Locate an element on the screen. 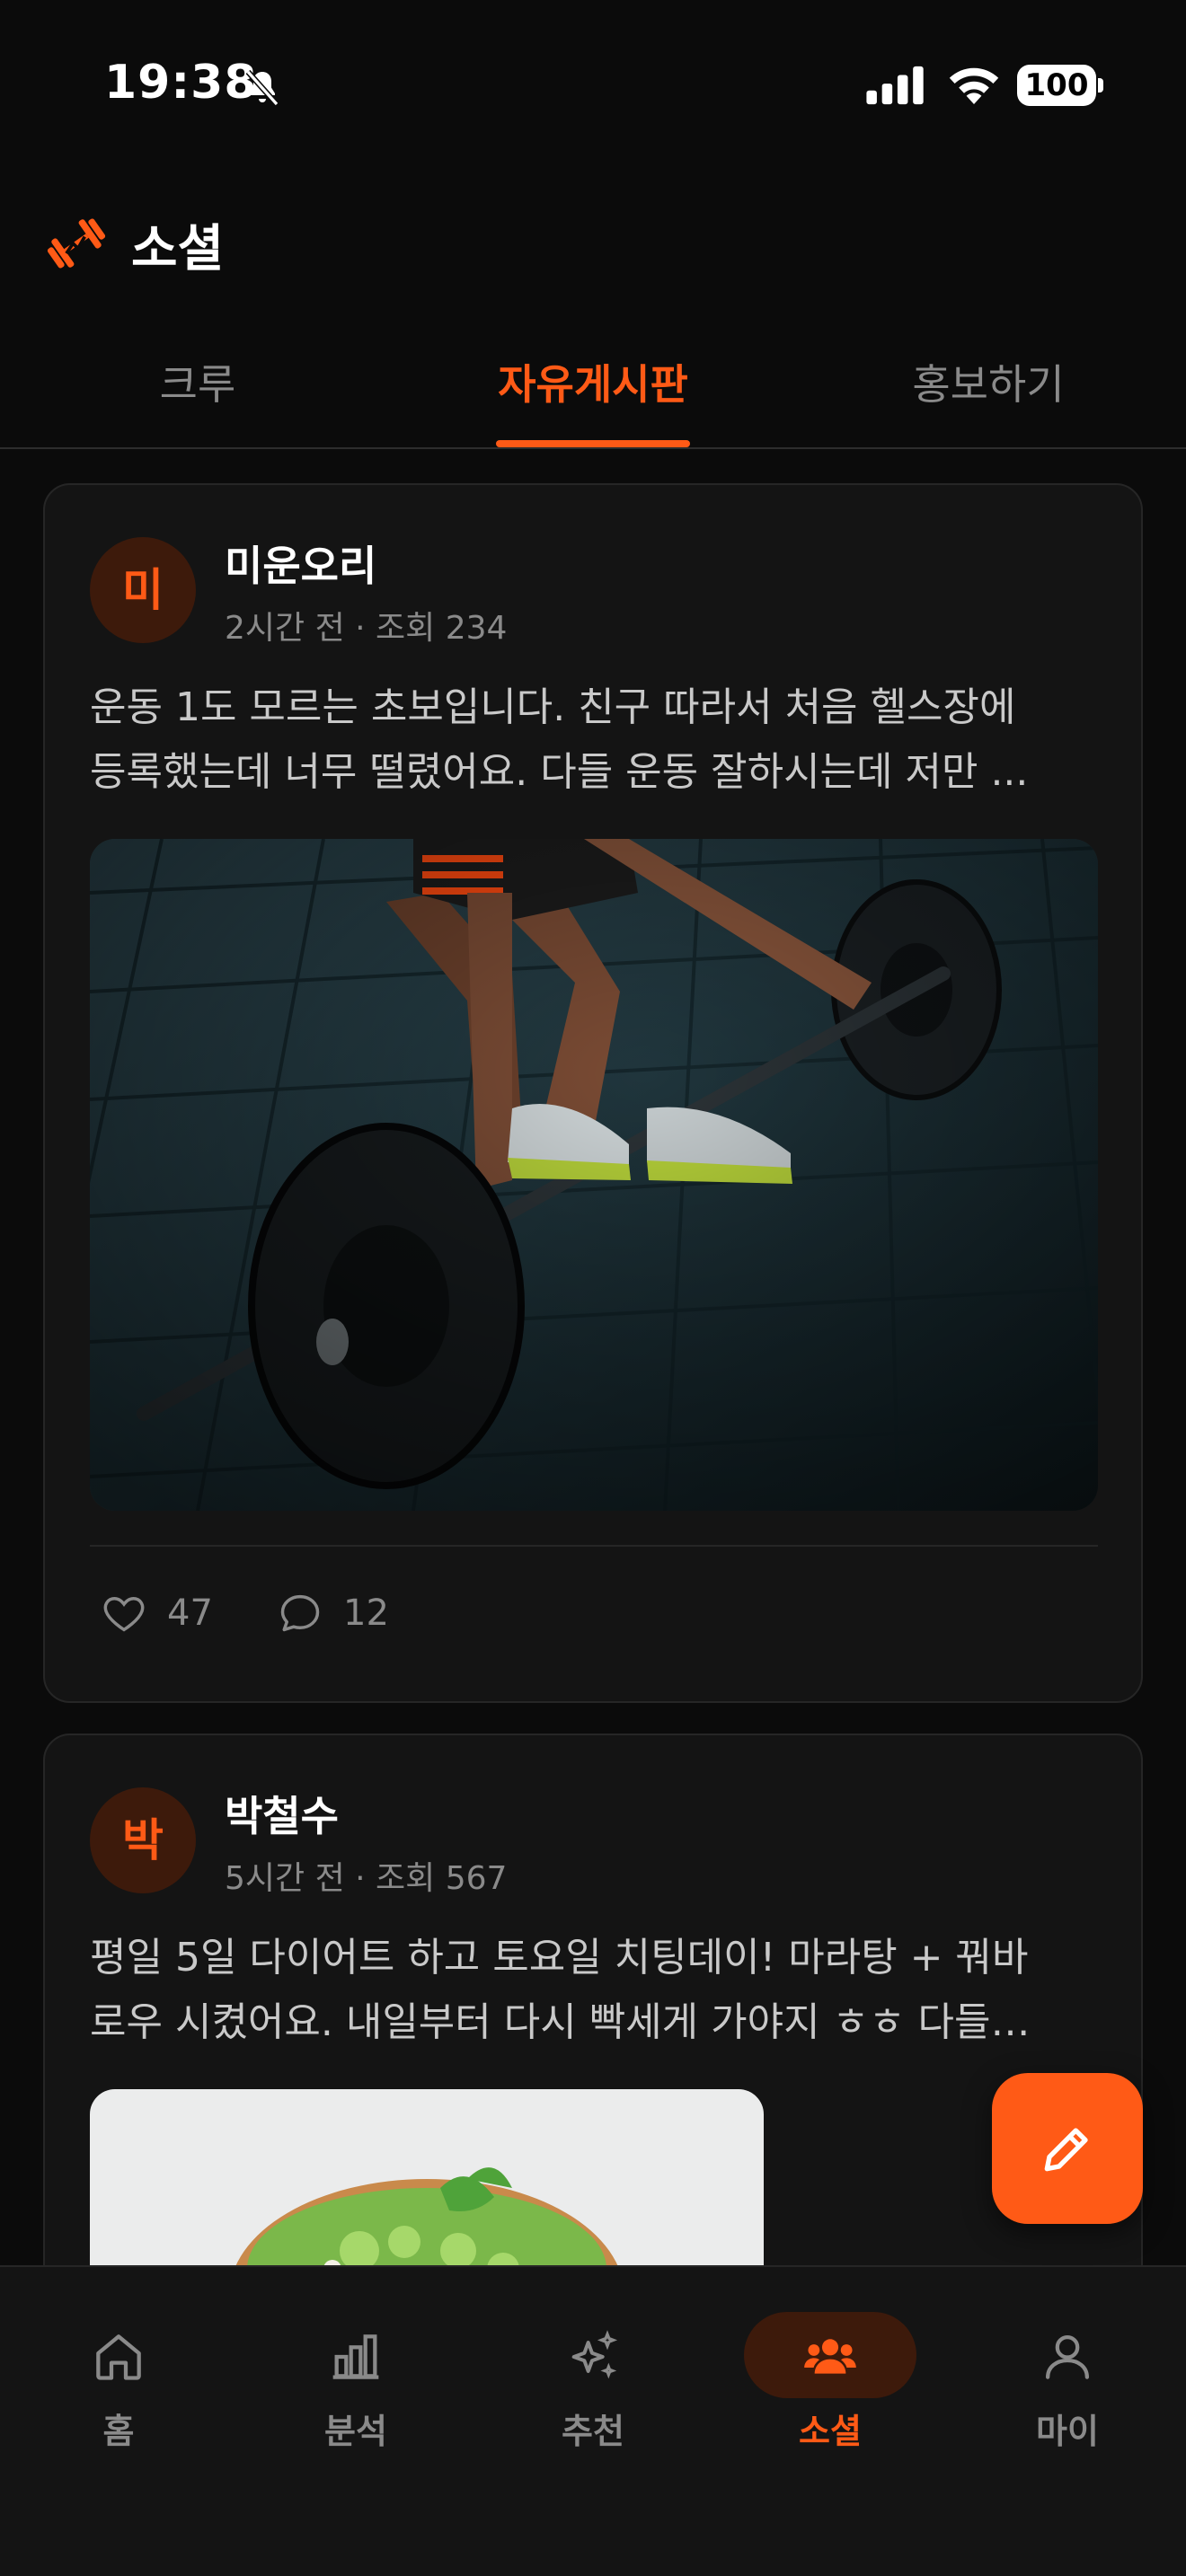 Image resolution: width=1186 pixels, height=2576 pixels. nav-my: 마이 is located at coordinates (1067, 2377).